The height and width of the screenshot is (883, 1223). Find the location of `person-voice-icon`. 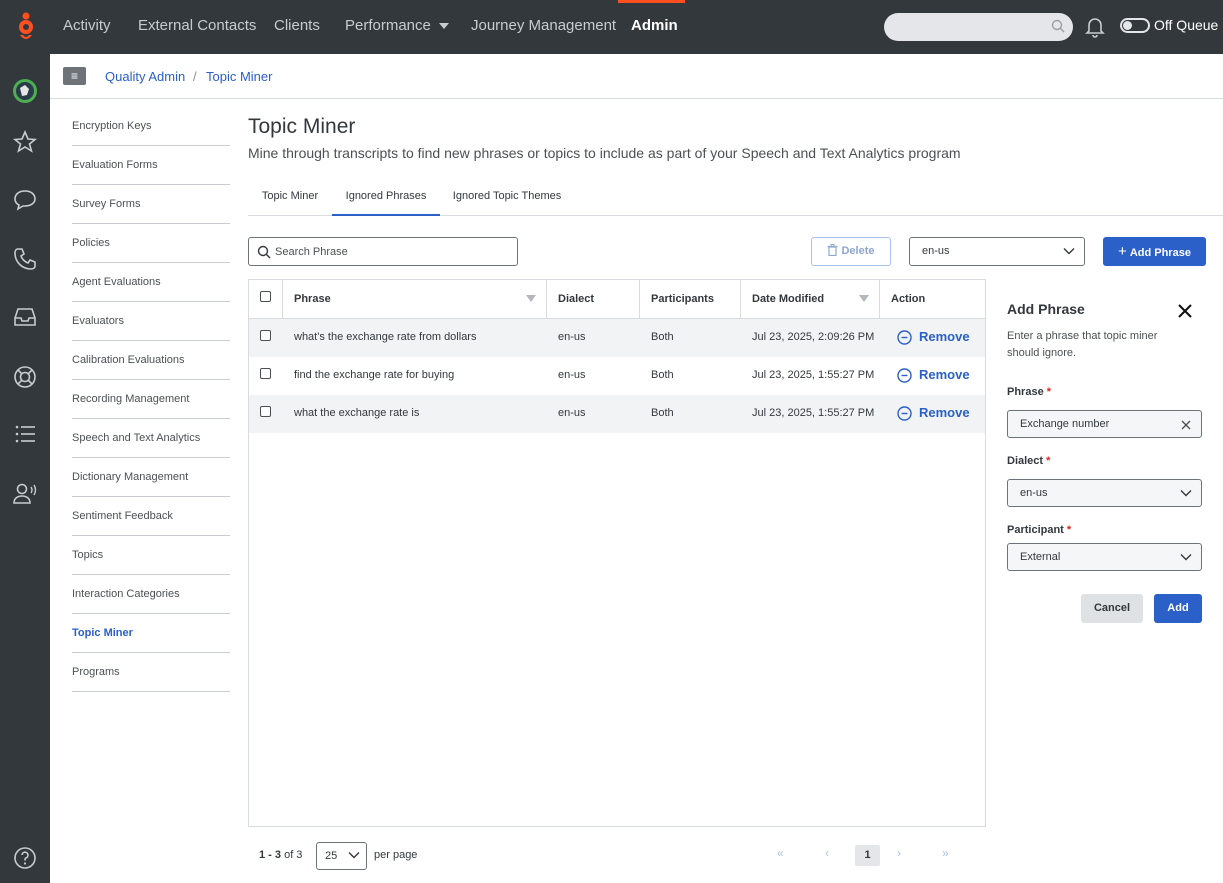

person-voice-icon is located at coordinates (25, 494).